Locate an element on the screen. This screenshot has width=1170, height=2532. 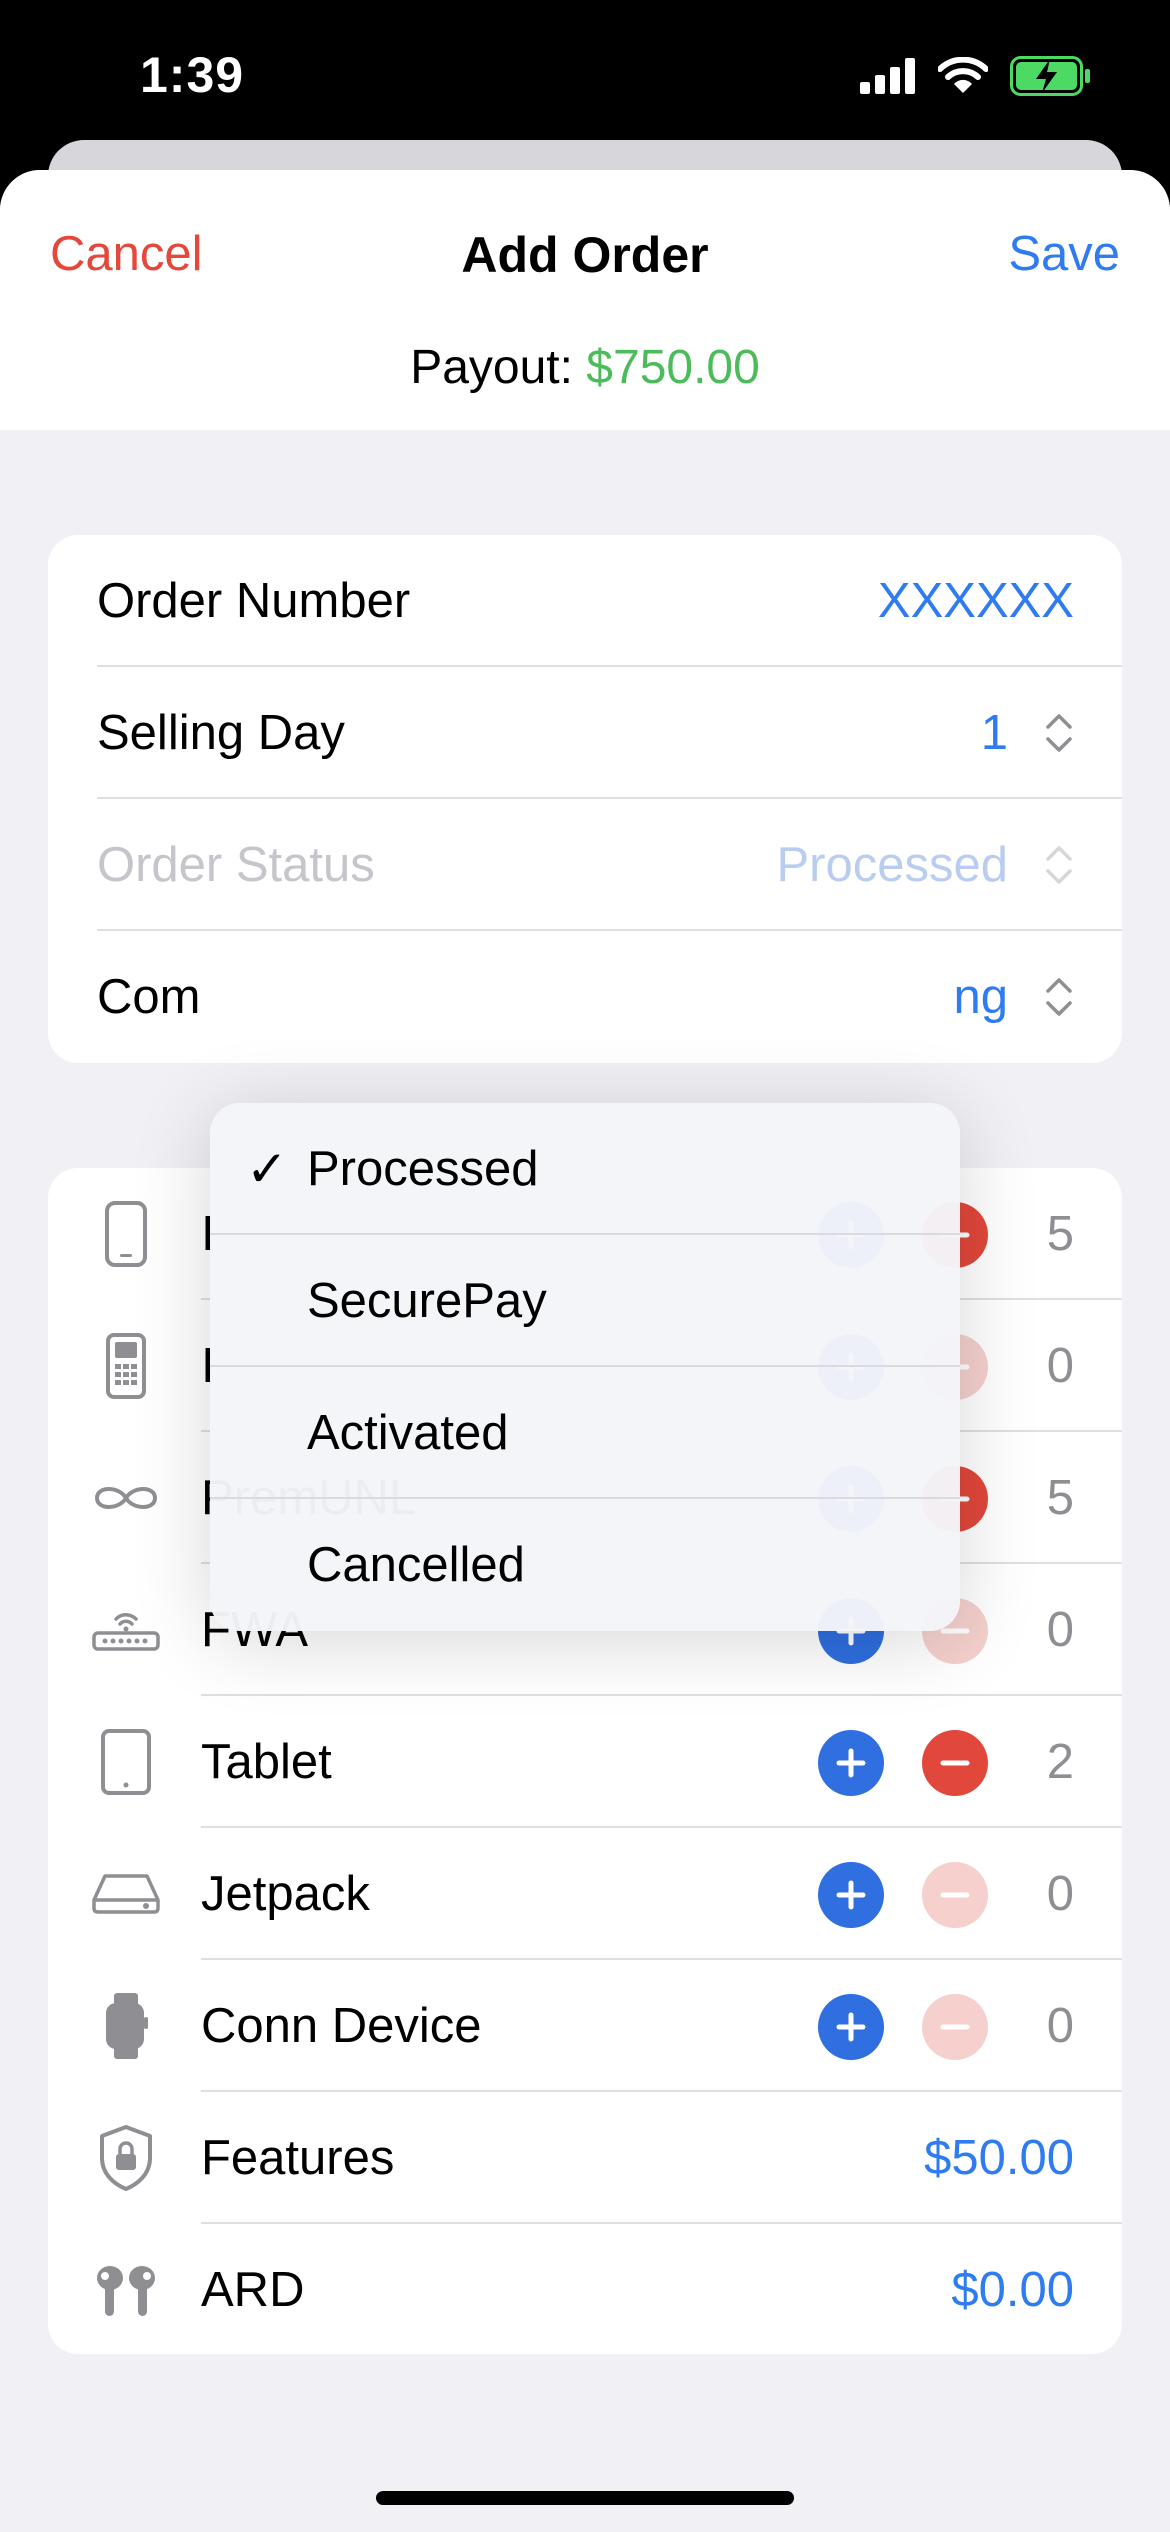
features-value: $50.00 is located at coordinates (999, 2158).